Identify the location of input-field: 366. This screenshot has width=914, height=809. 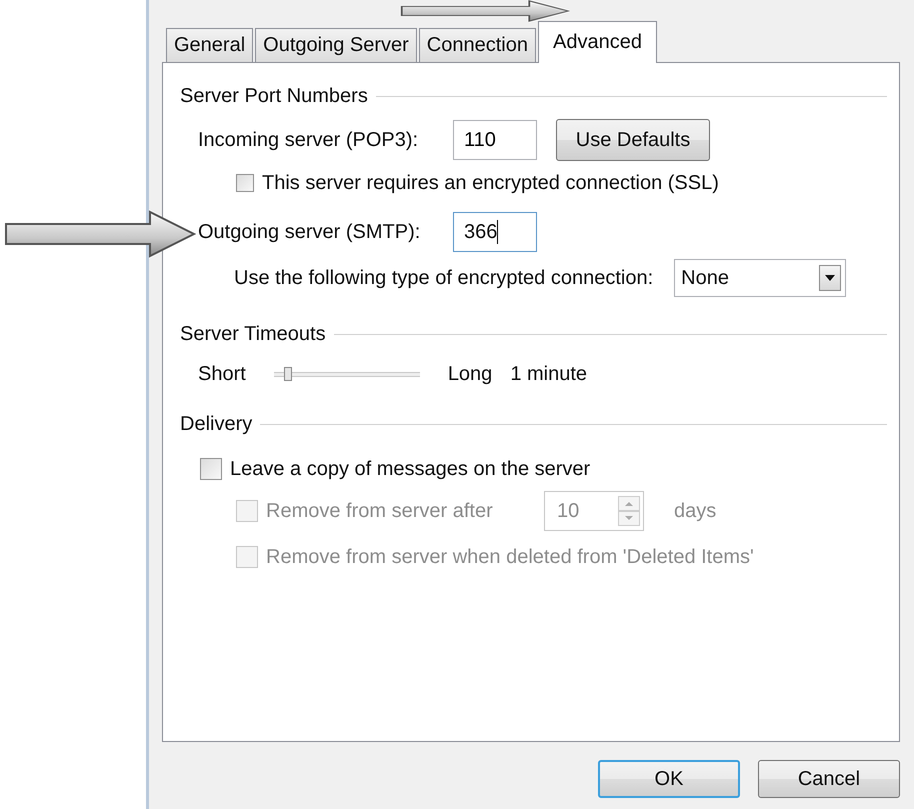
(495, 232).